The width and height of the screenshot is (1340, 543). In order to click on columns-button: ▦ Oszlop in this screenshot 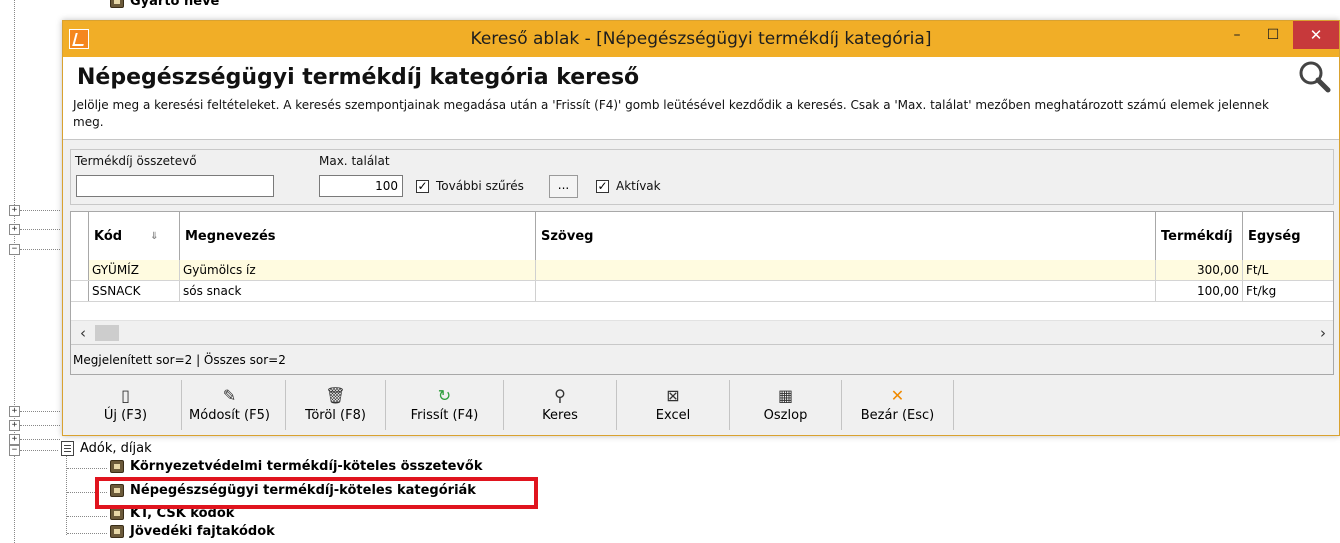, I will do `click(786, 405)`.